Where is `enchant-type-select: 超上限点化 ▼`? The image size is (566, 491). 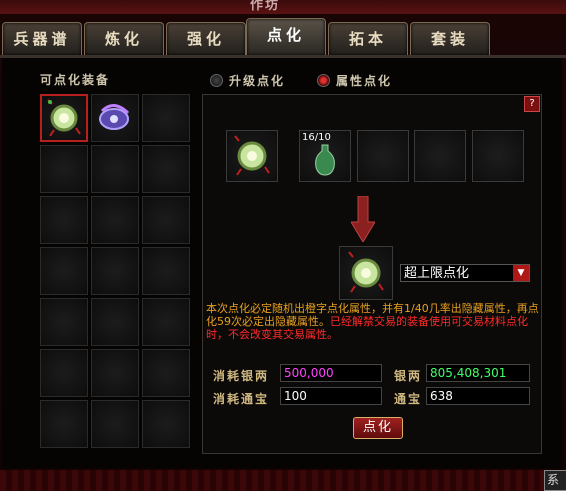 enchant-type-select: 超上限点化 ▼ is located at coordinates (465, 273).